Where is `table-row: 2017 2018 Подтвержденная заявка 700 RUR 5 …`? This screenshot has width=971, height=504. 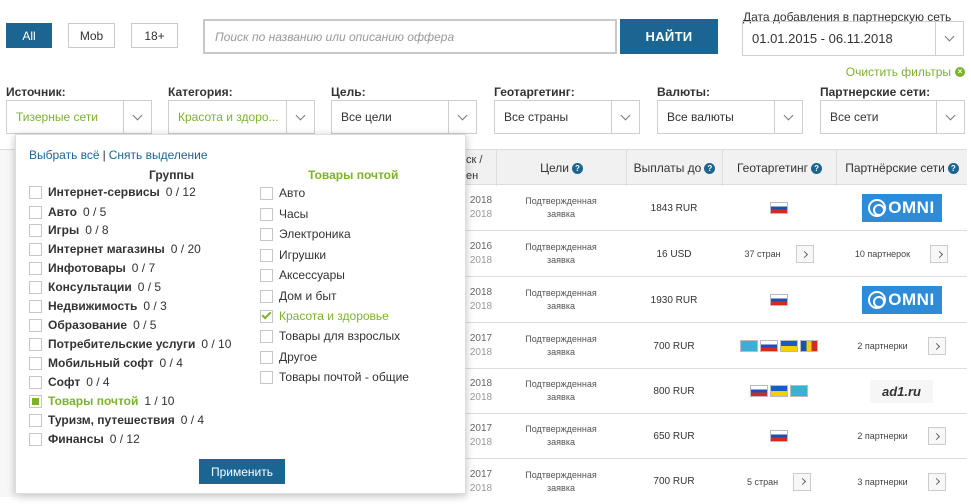
table-row: 2017 2018 Подтвержденная заявка 700 RUR 5 … is located at coordinates (716, 481).